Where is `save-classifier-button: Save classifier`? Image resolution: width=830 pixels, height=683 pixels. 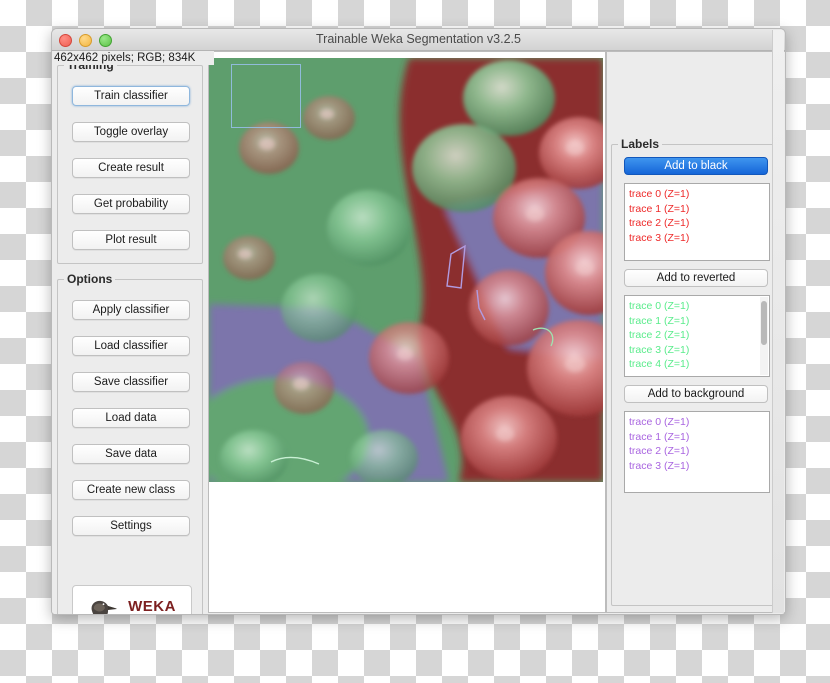 save-classifier-button: Save classifier is located at coordinates (131, 382).